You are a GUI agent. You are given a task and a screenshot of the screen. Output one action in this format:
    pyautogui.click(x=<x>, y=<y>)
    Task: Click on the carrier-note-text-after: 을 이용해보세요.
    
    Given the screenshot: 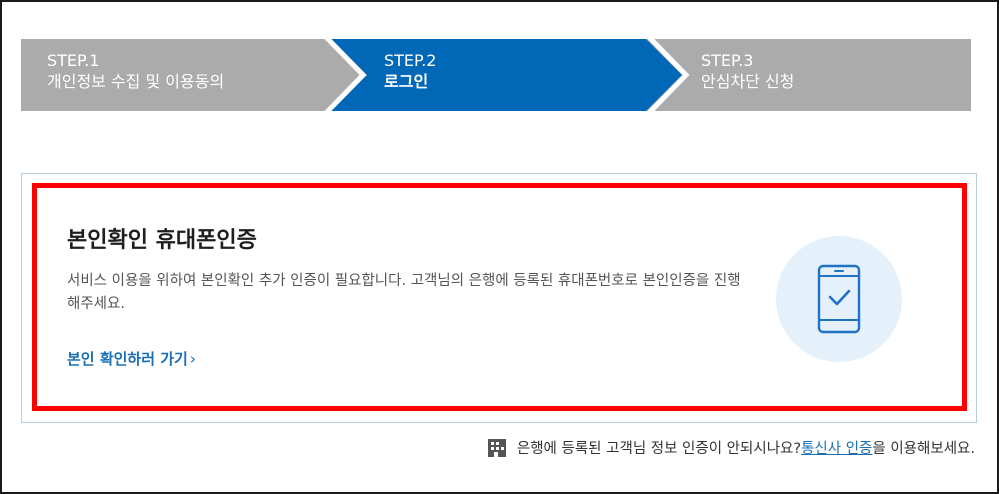 What is the action you would take?
    pyautogui.click(x=923, y=449)
    